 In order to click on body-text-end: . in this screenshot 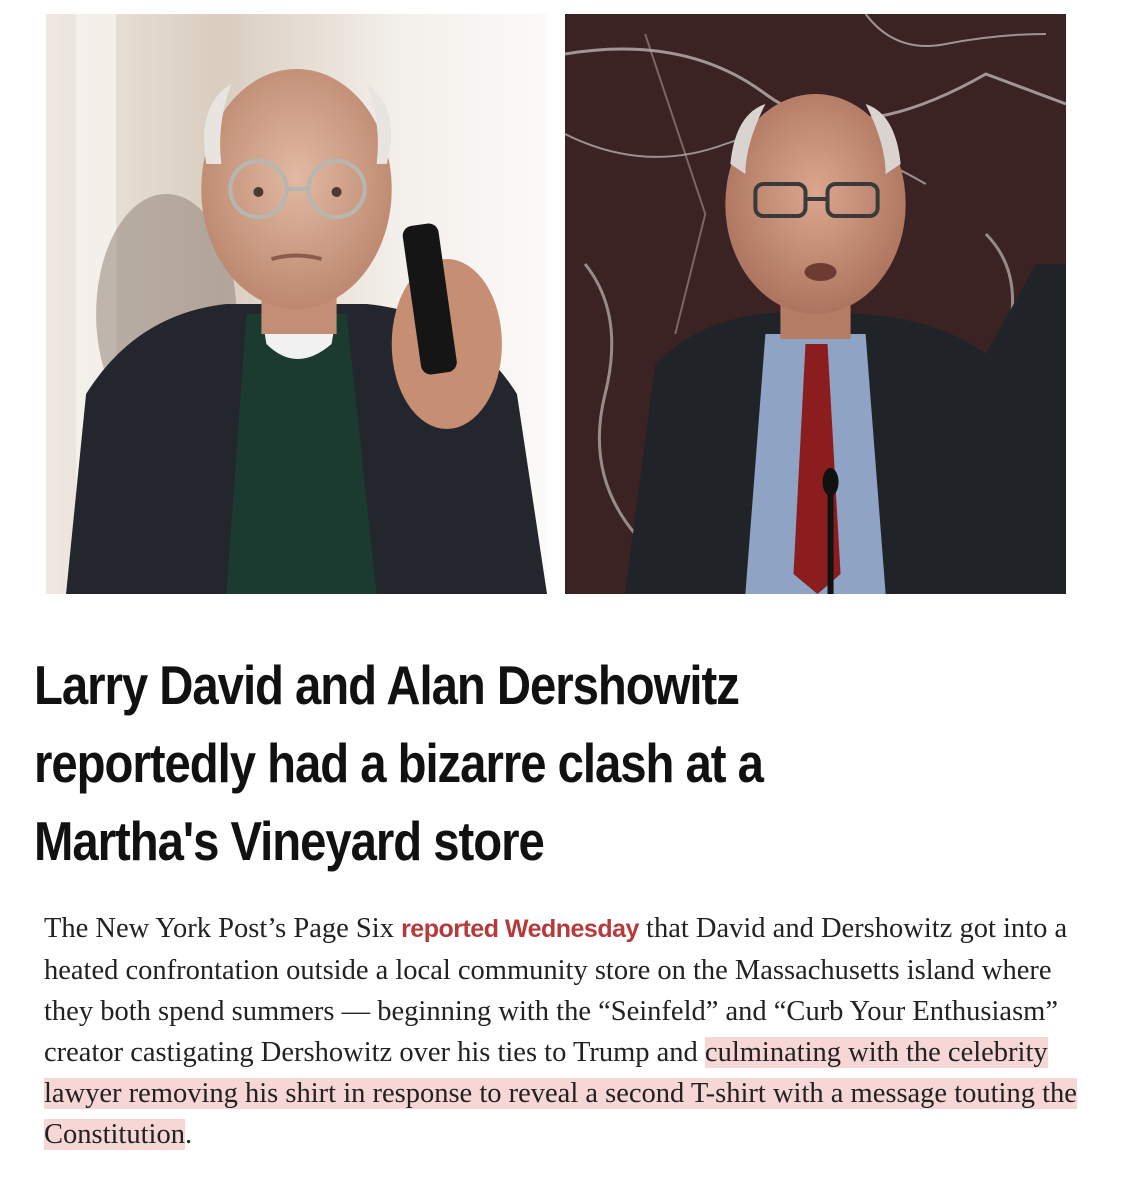, I will do `click(188, 1134)`.